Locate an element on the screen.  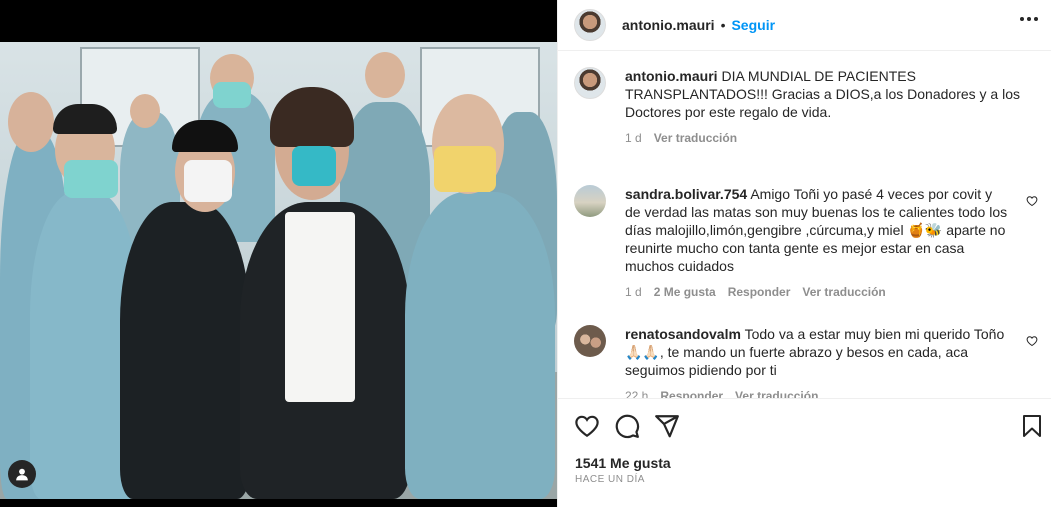
user-tag-icon is located at coordinates (22, 474).